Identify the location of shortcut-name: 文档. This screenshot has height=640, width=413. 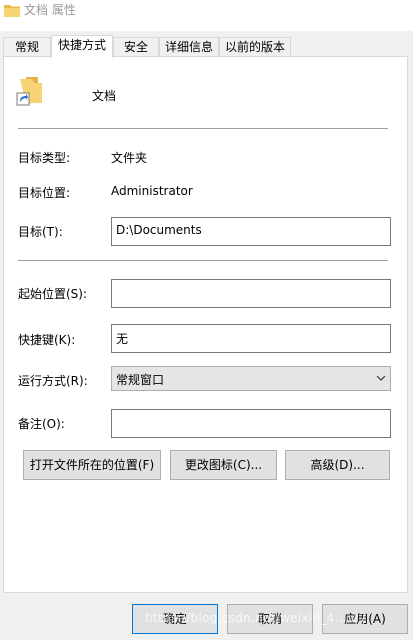
(104, 96).